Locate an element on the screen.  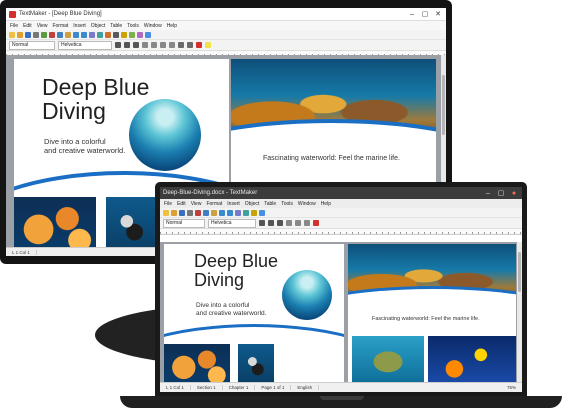
laptop-copy-icon is located at coordinates (206, 212).